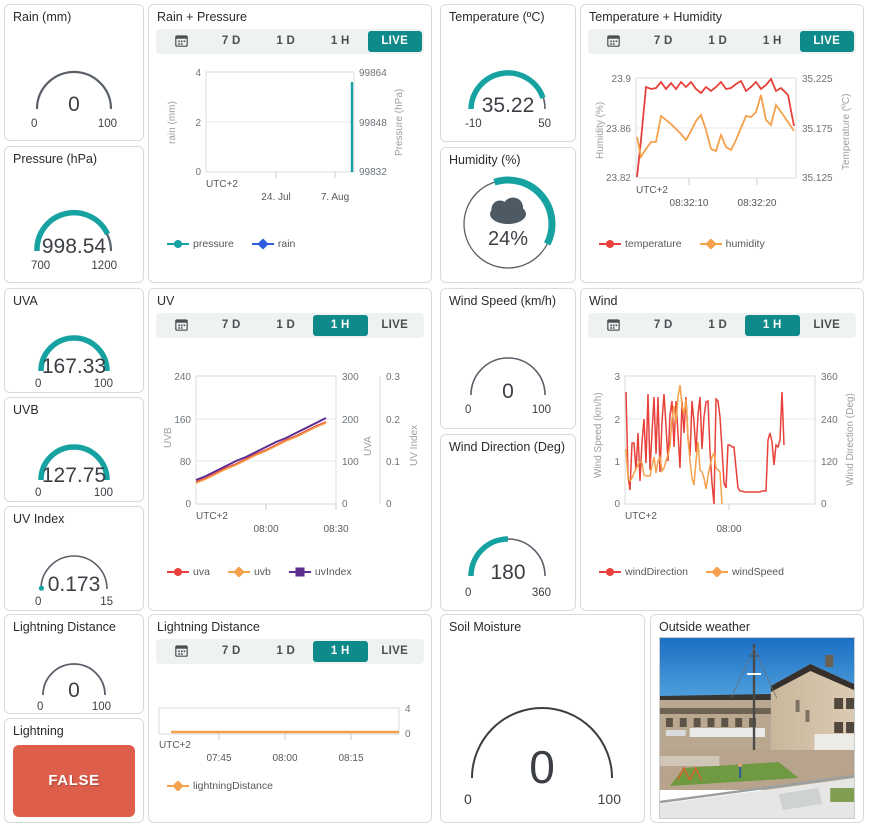 This screenshot has width=872, height=827. I want to click on tab-1h-wind: 1 H, so click(772, 325).